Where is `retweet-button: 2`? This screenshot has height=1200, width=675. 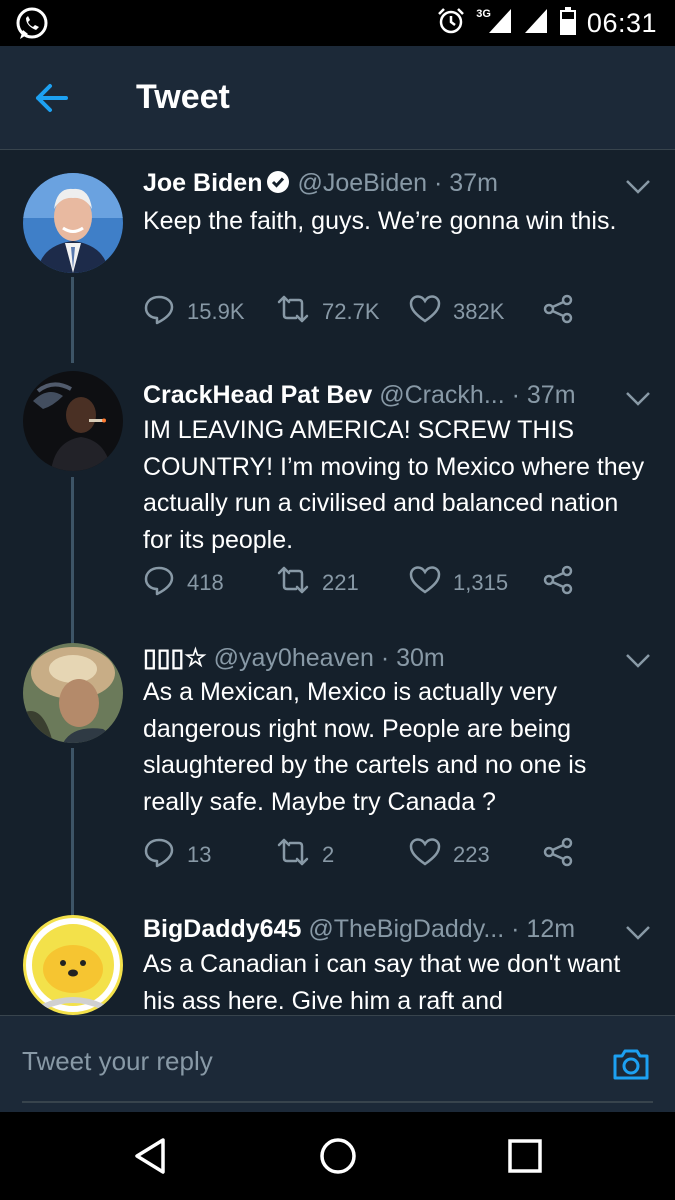
retweet-button: 2 is located at coordinates (305, 855).